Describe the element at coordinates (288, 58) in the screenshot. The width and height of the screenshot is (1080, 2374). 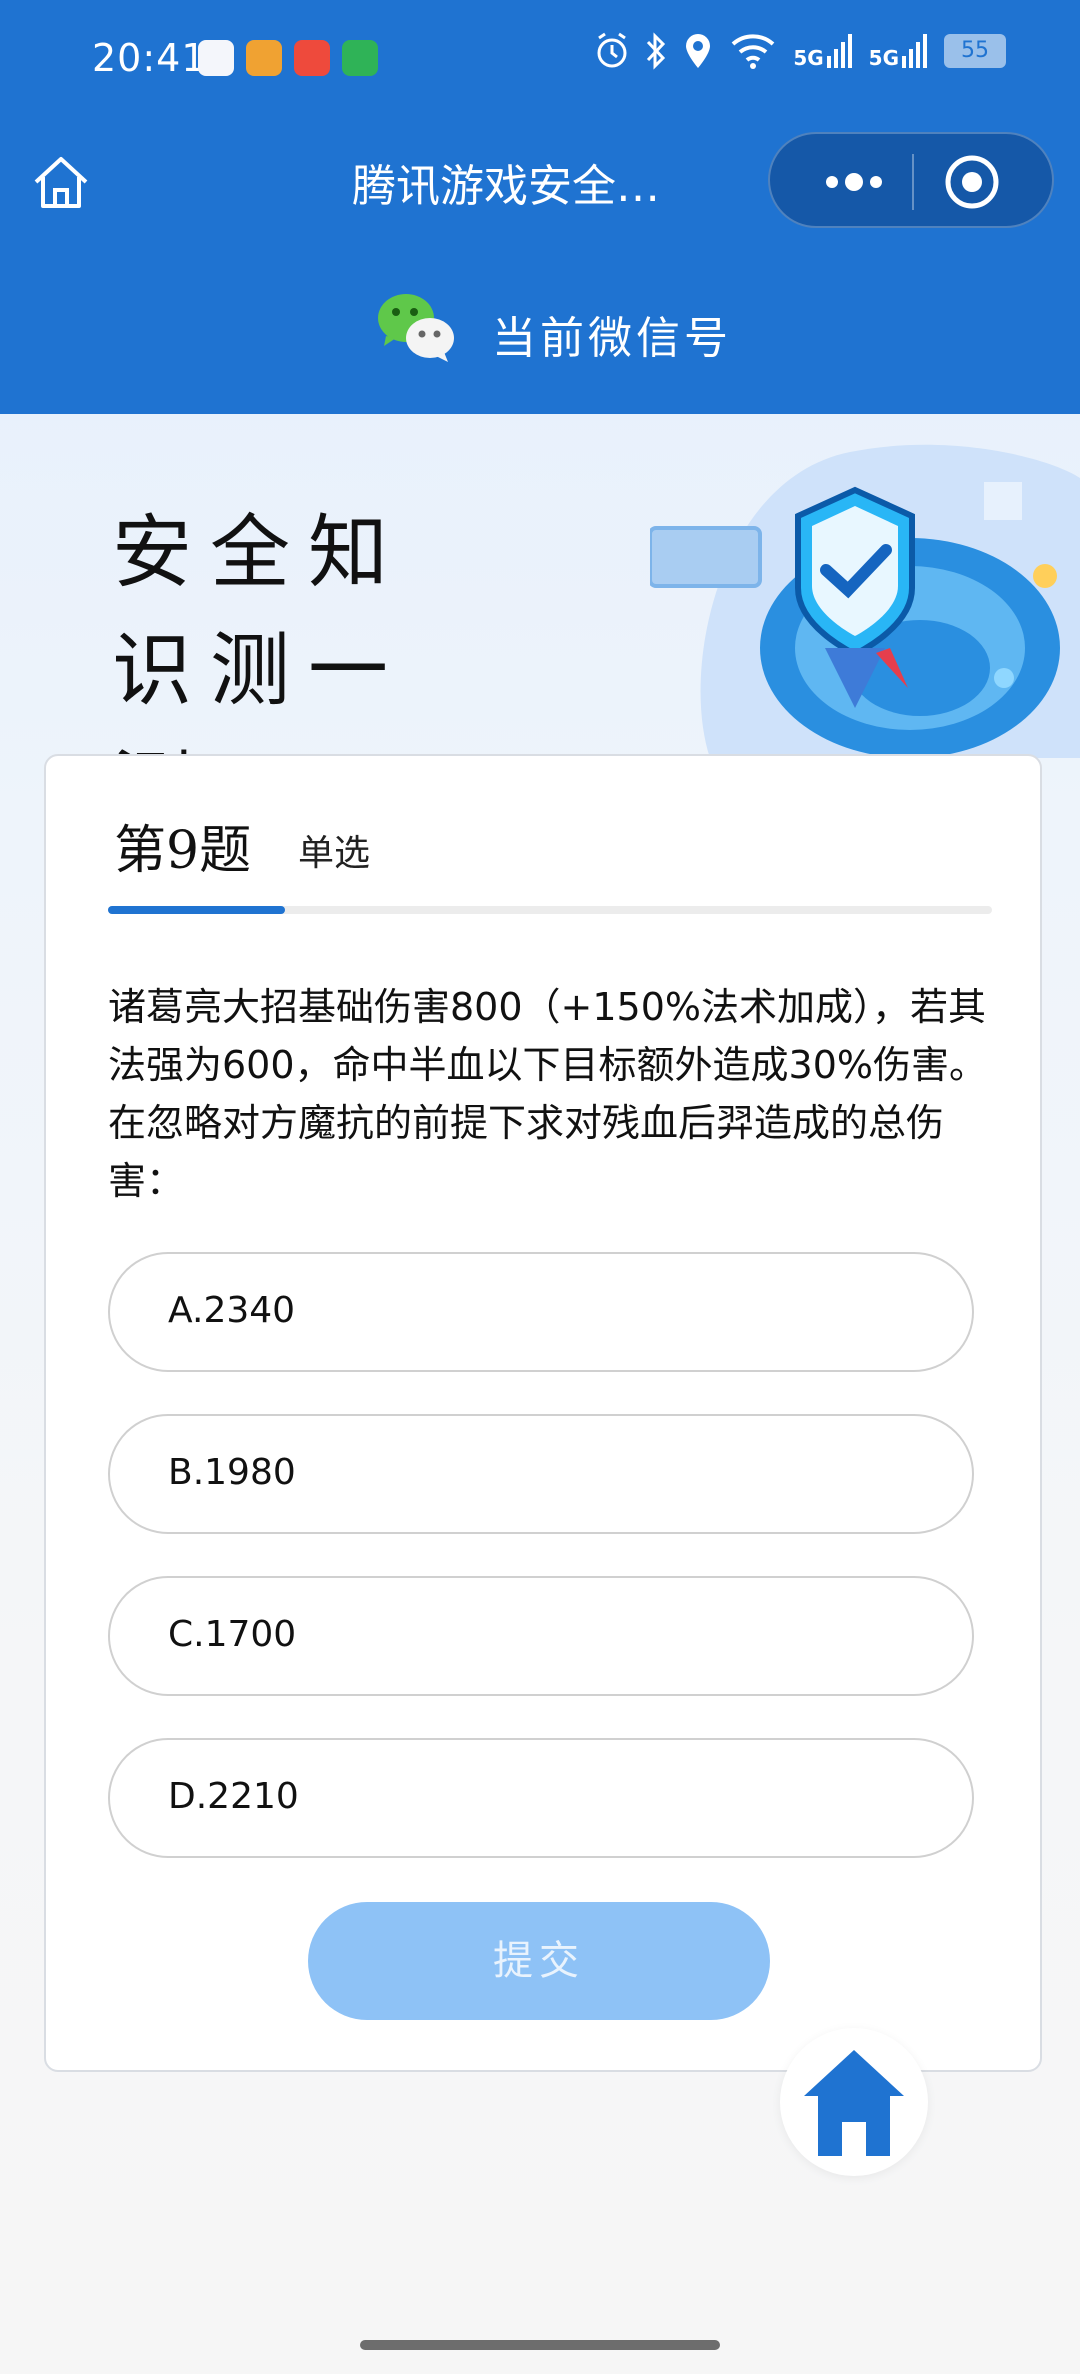
I see `notification-icons` at that location.